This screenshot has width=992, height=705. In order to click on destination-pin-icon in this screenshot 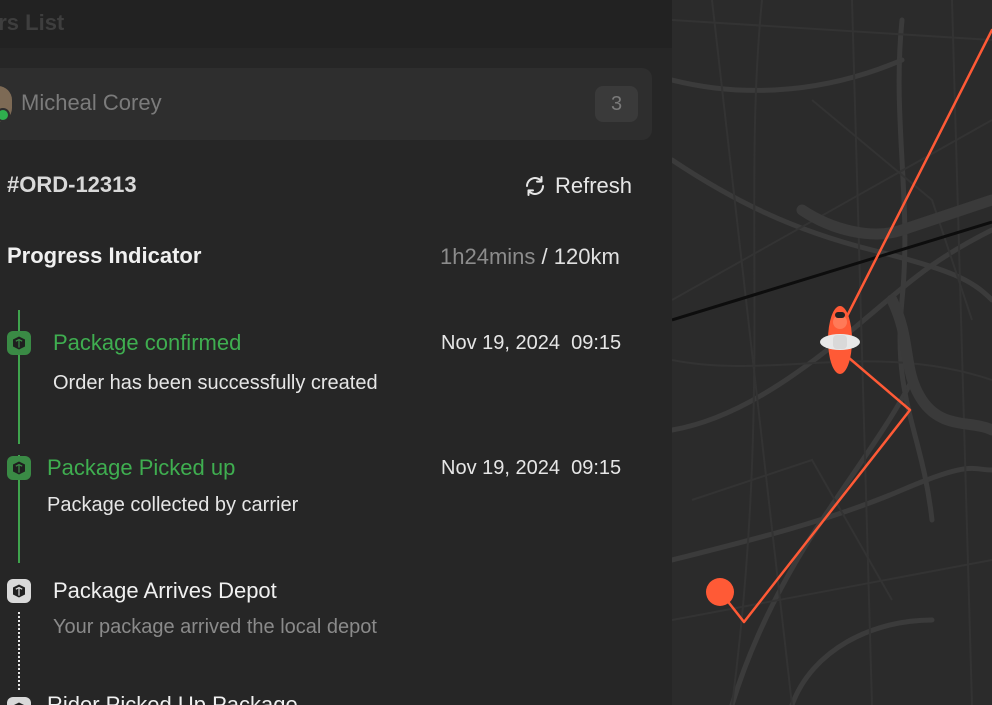, I will do `click(720, 592)`.